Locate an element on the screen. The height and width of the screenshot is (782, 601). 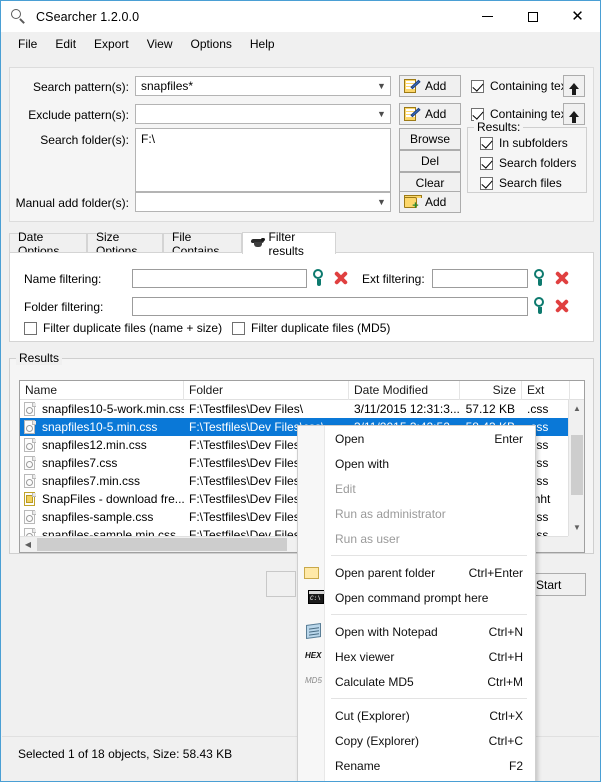
ctx-copy-explorer: Copy (Explorer) Ctrl+C is located at coordinates (416, 740).